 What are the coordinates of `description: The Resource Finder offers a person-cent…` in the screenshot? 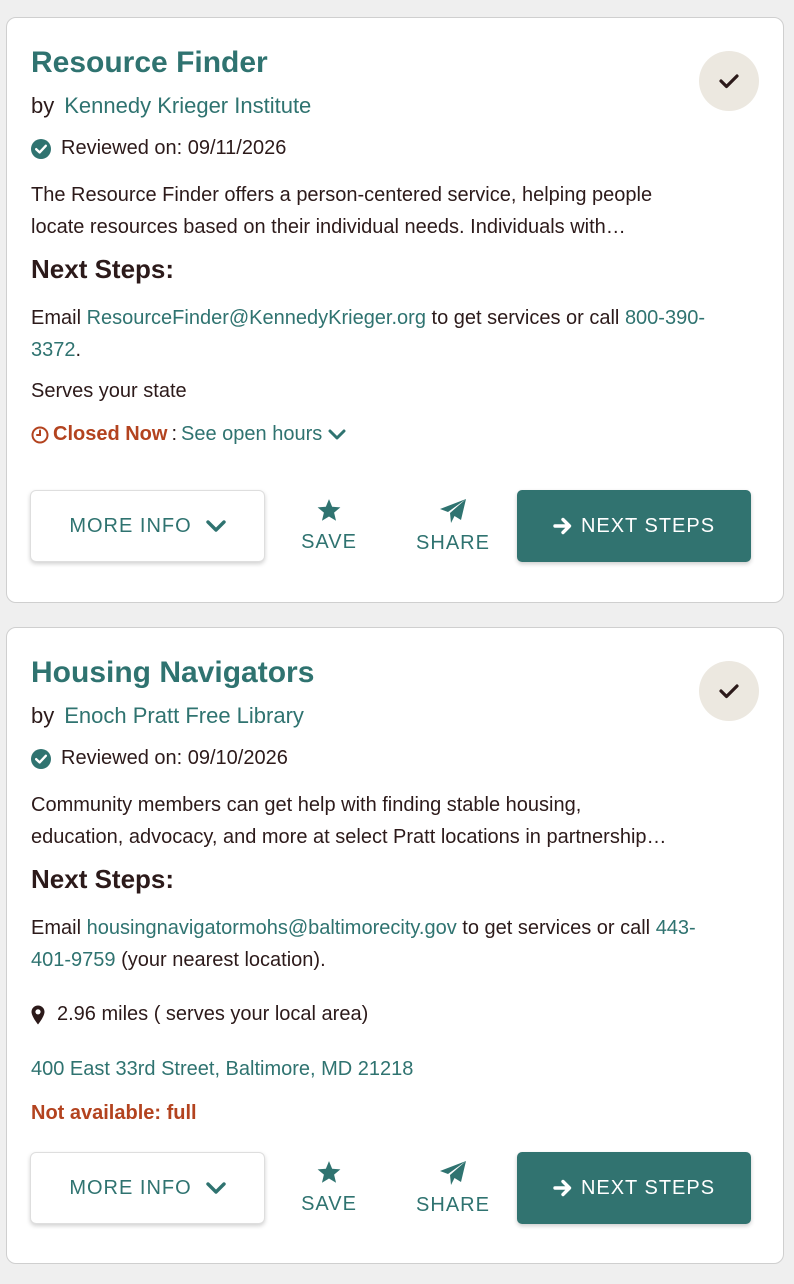 It's located at (376, 211).